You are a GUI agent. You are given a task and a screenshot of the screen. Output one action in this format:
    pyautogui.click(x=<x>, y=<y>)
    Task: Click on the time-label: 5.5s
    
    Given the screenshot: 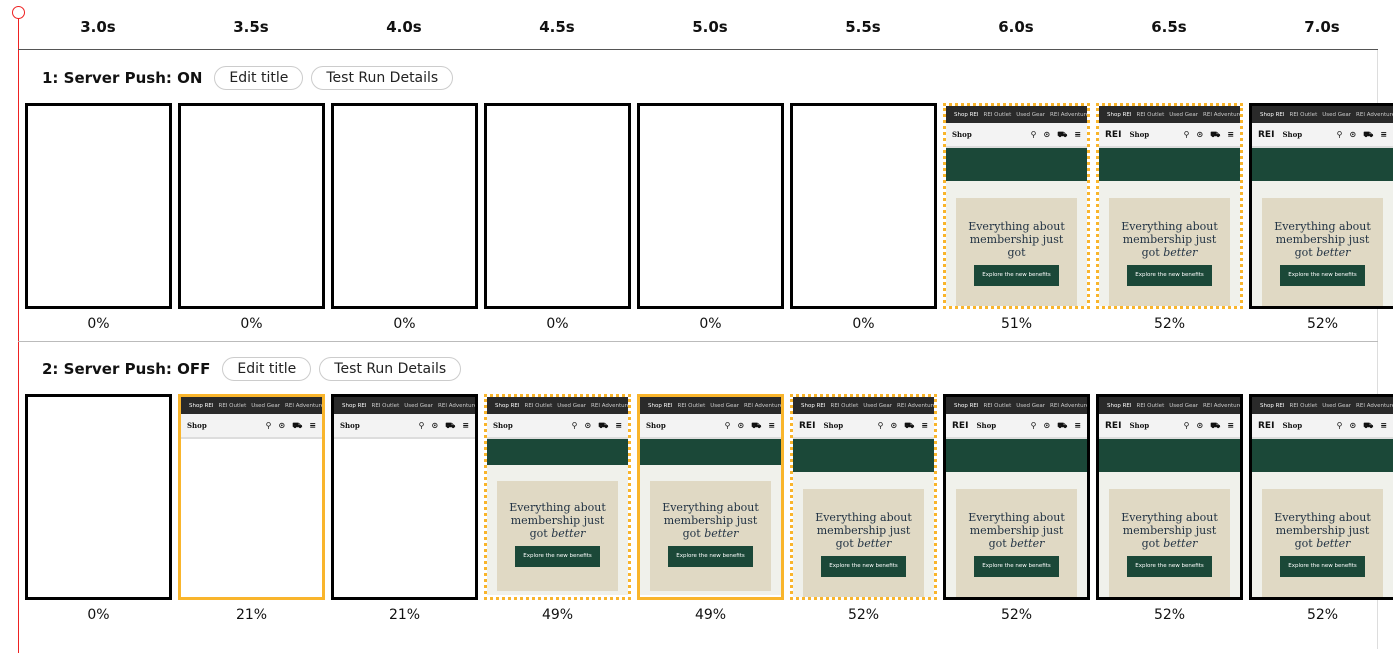 What is the action you would take?
    pyautogui.click(x=863, y=27)
    